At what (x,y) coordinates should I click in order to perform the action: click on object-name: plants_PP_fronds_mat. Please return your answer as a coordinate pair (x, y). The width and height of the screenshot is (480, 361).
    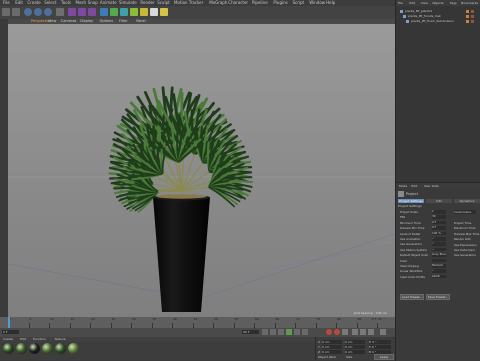
    Looking at the image, I should click on (424, 16).